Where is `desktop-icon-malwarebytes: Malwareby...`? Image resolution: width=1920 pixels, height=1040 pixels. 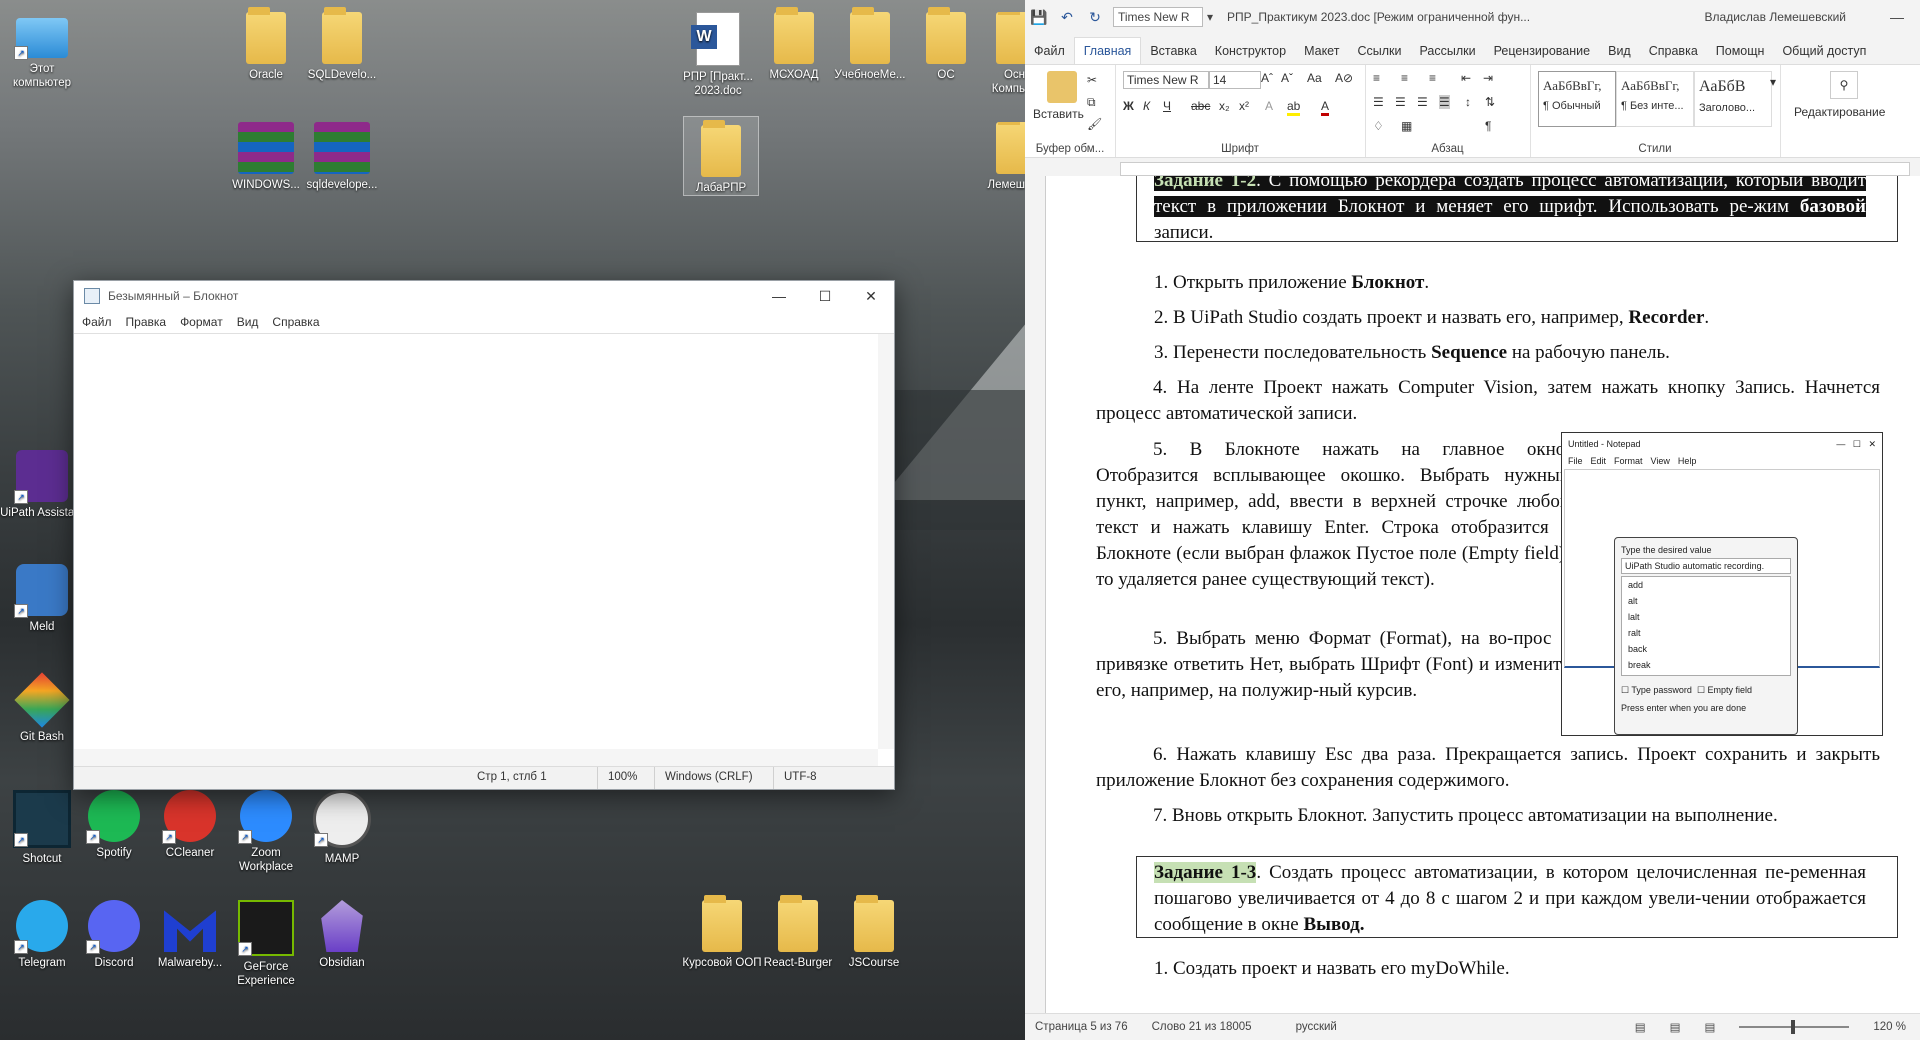
desktop-icon-malwarebytes: Malwareby... is located at coordinates (190, 935).